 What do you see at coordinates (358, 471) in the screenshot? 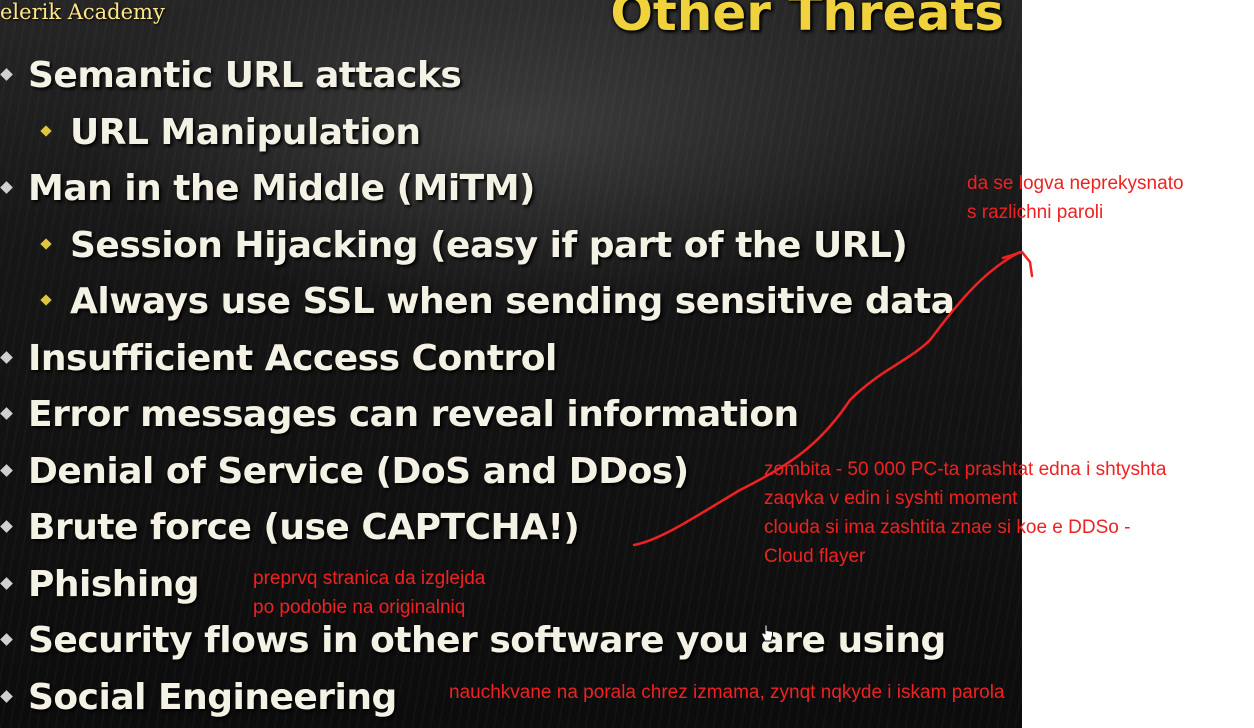
I see `bullet-text: Denial of Service (DoS and DDos)` at bounding box center [358, 471].